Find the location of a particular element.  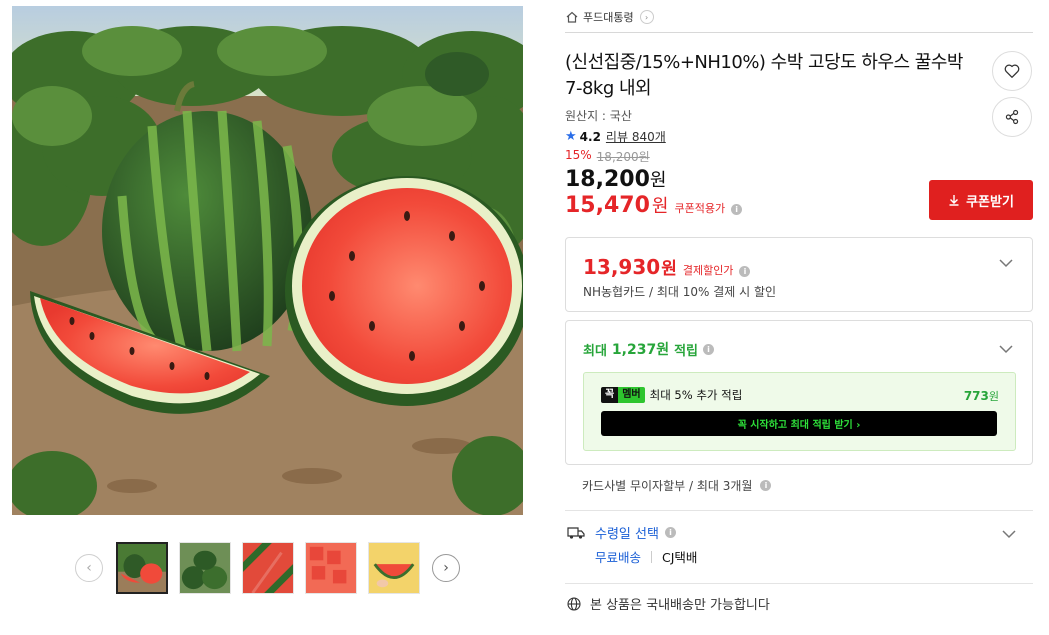

membership-cta-button: 꼭 시작하고 최대 적립 받기 › is located at coordinates (799, 423).